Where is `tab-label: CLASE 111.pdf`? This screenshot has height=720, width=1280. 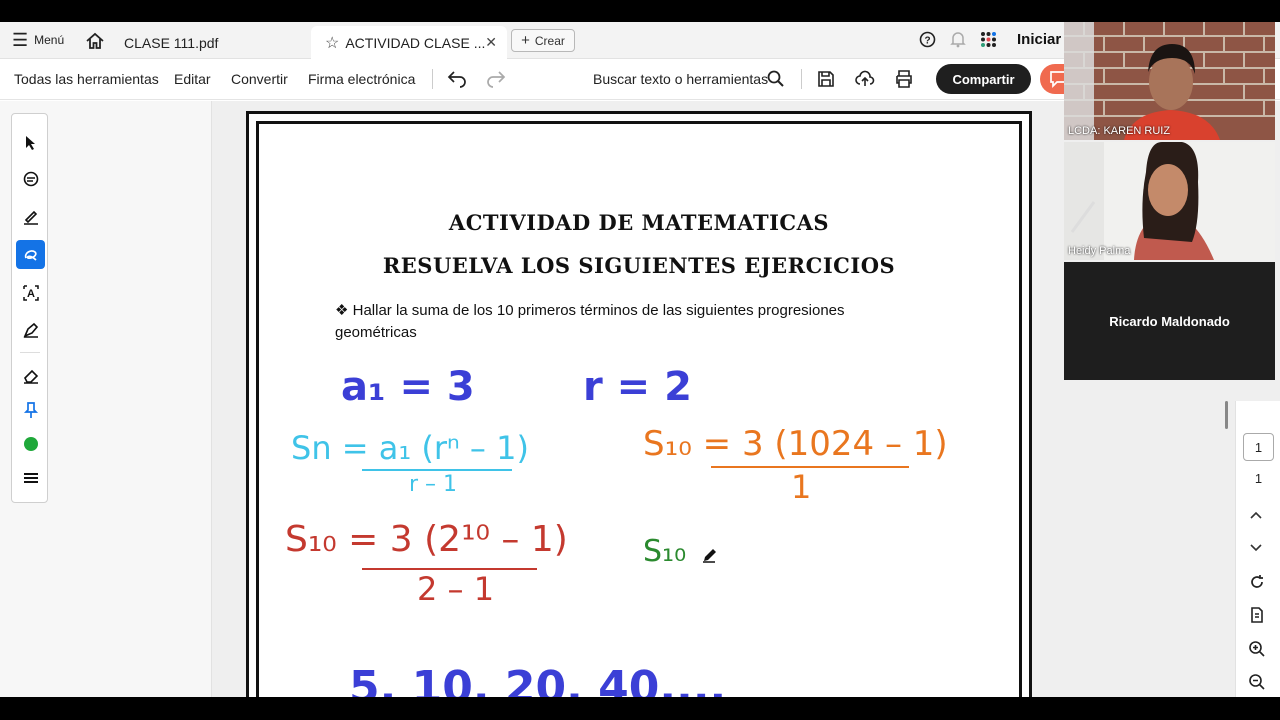 tab-label: CLASE 111.pdf is located at coordinates (171, 42).